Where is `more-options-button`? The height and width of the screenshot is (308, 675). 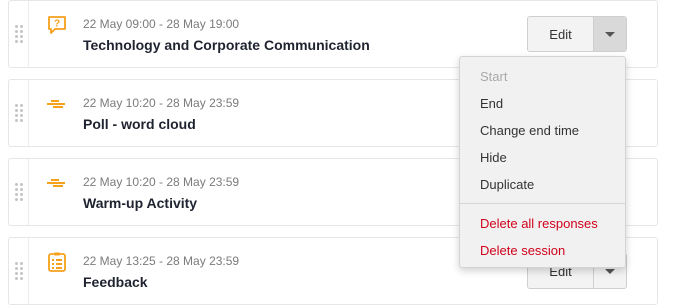
more-options-button is located at coordinates (610, 34).